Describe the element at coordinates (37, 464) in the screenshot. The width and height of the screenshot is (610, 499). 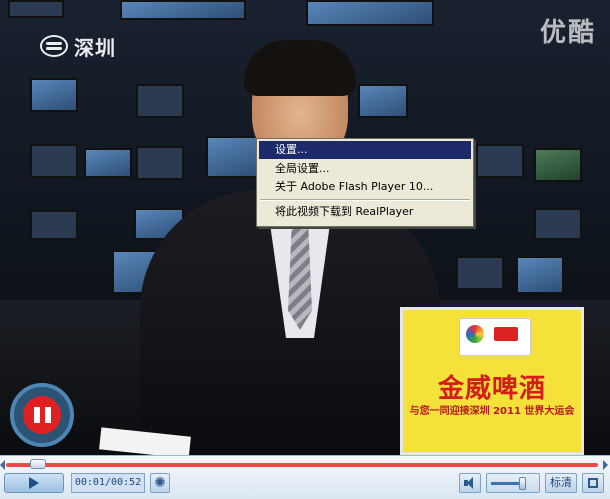
I see `seek-handle` at that location.